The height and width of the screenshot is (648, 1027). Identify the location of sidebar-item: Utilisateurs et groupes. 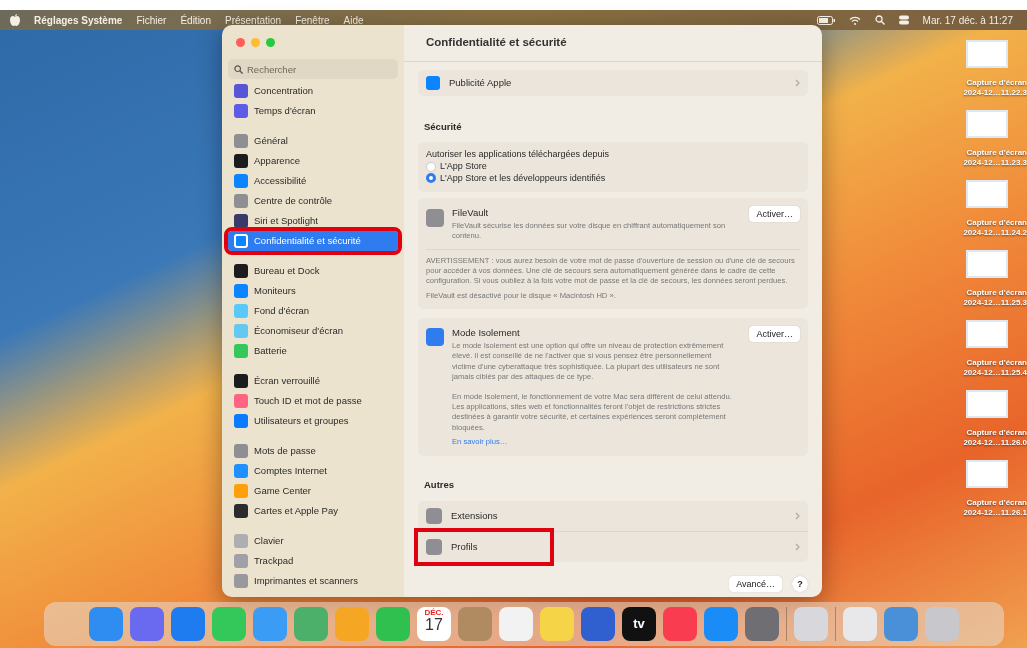
(313, 421).